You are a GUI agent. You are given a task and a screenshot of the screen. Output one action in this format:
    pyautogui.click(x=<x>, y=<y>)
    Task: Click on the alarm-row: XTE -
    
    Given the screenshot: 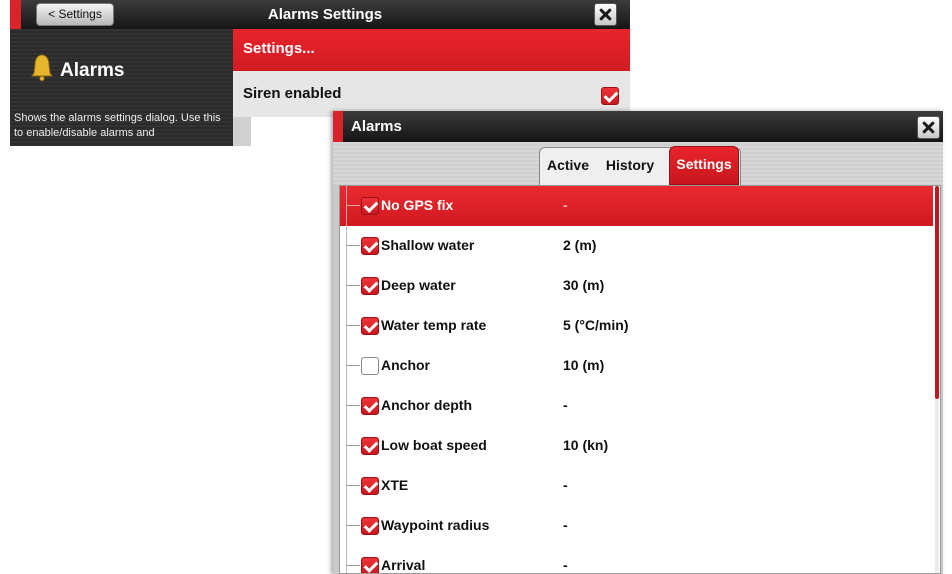 What is the action you would take?
    pyautogui.click(x=636, y=486)
    